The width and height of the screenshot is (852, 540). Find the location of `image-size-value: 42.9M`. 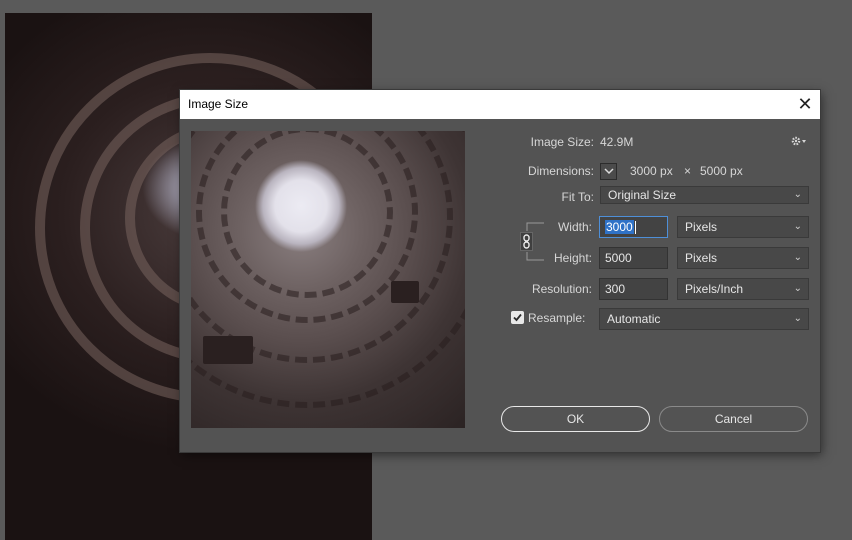

image-size-value: 42.9M is located at coordinates (617, 142).